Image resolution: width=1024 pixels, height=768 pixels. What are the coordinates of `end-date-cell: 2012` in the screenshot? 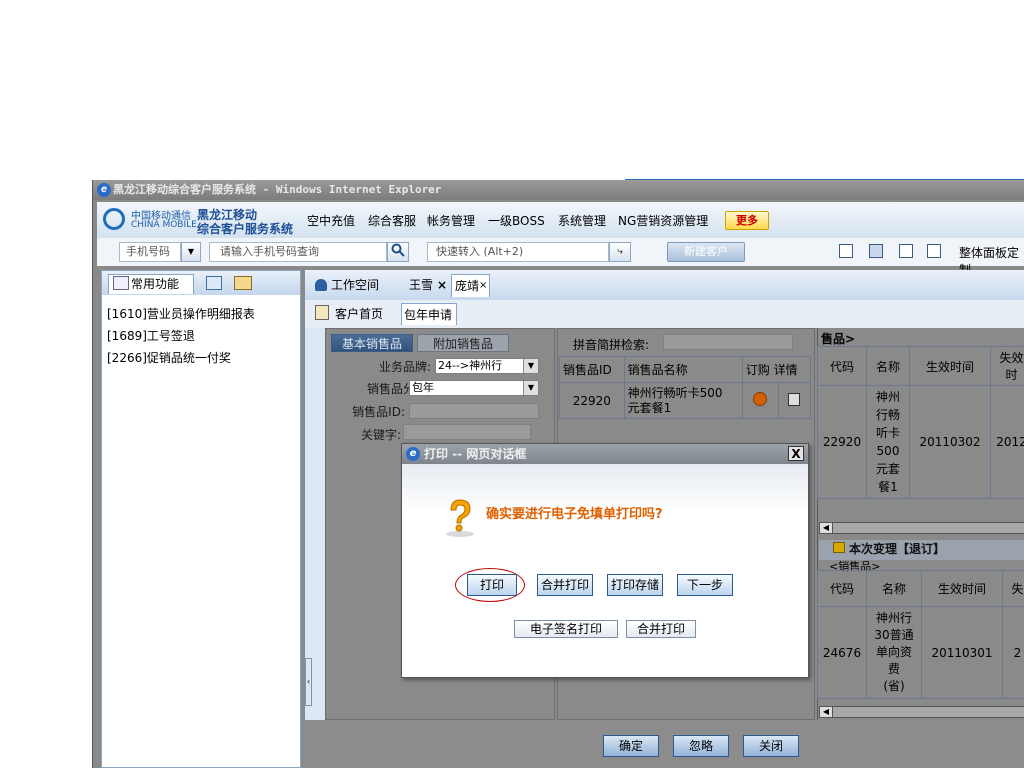 It's located at (1007, 442).